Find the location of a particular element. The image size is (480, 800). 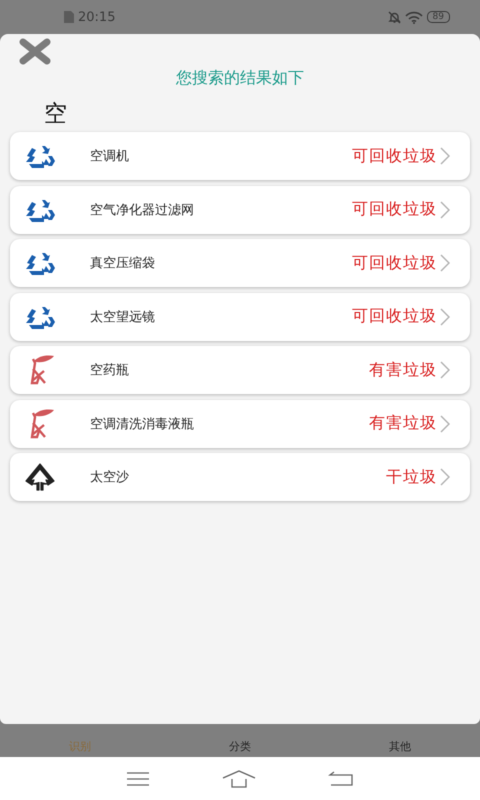

item-name: 真空压缩袋 is located at coordinates (123, 263).